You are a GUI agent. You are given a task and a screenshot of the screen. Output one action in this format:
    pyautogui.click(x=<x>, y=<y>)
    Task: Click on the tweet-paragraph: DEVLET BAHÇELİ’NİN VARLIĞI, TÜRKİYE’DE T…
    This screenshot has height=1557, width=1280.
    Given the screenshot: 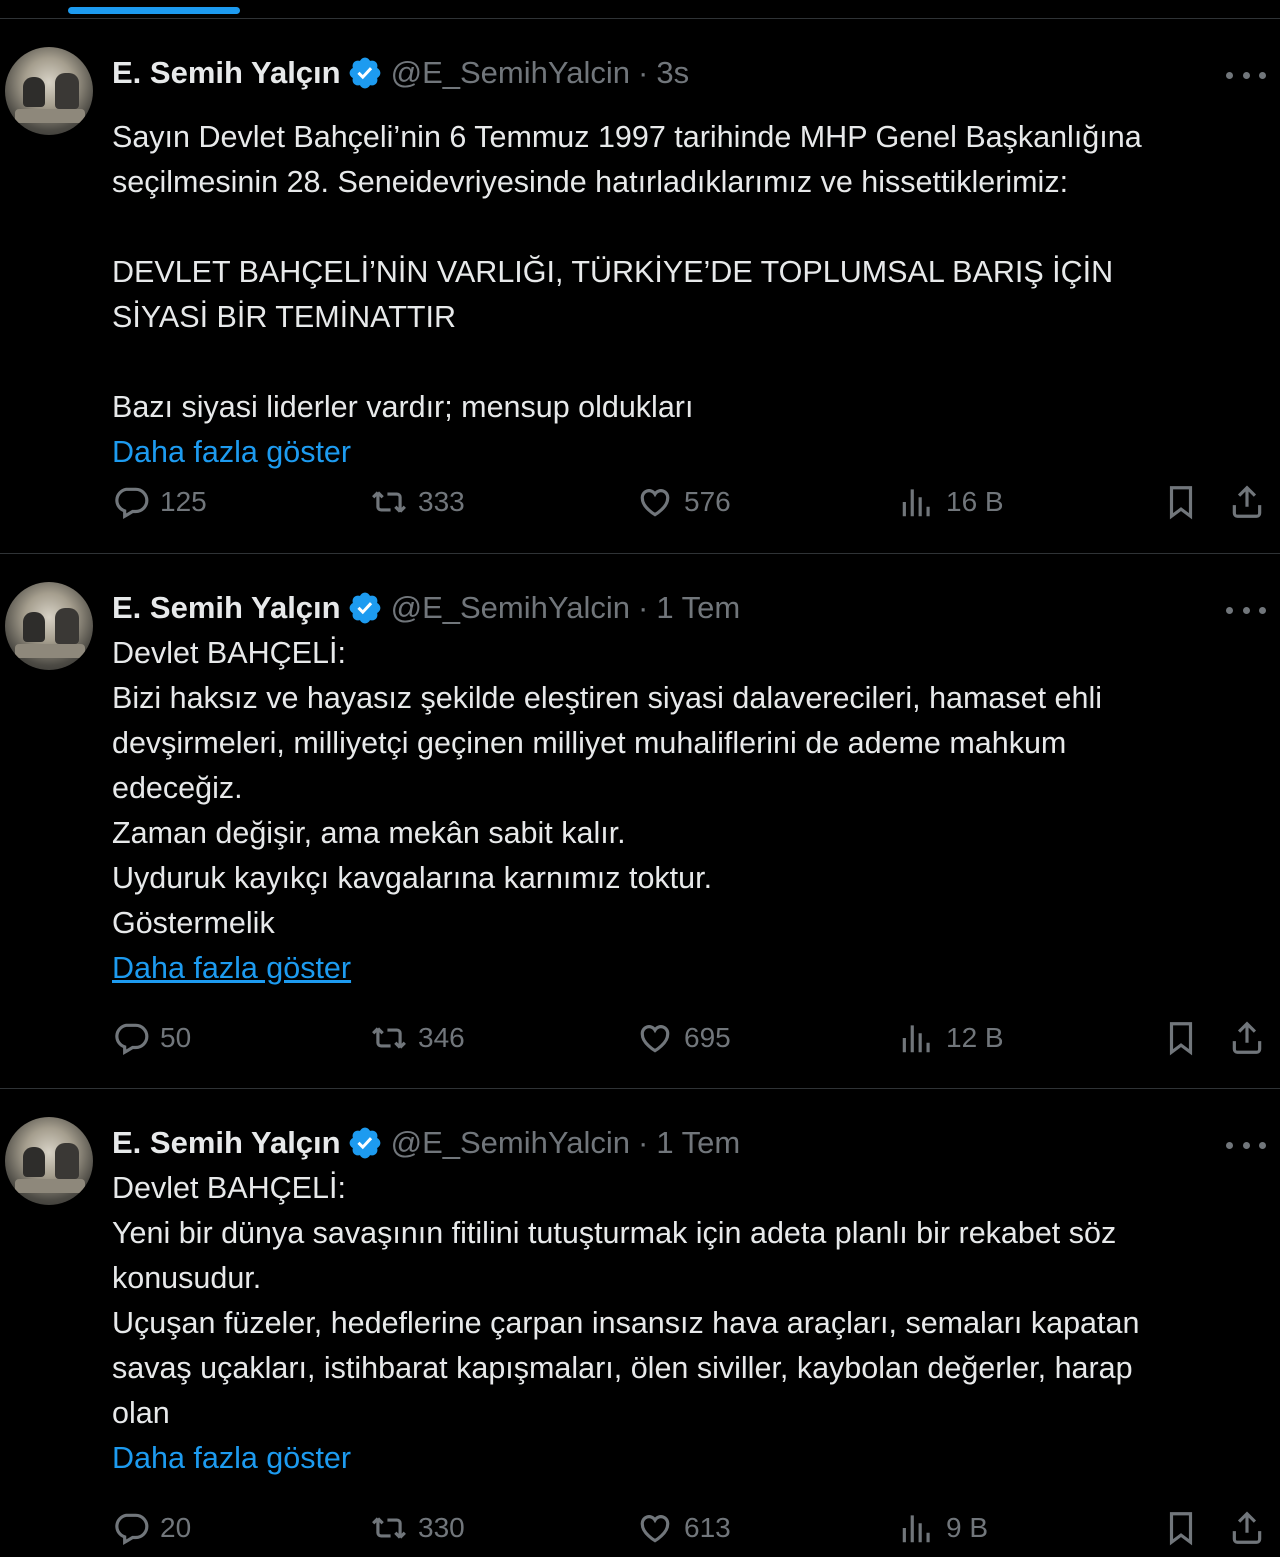 What is the action you would take?
    pyautogui.click(x=613, y=294)
    